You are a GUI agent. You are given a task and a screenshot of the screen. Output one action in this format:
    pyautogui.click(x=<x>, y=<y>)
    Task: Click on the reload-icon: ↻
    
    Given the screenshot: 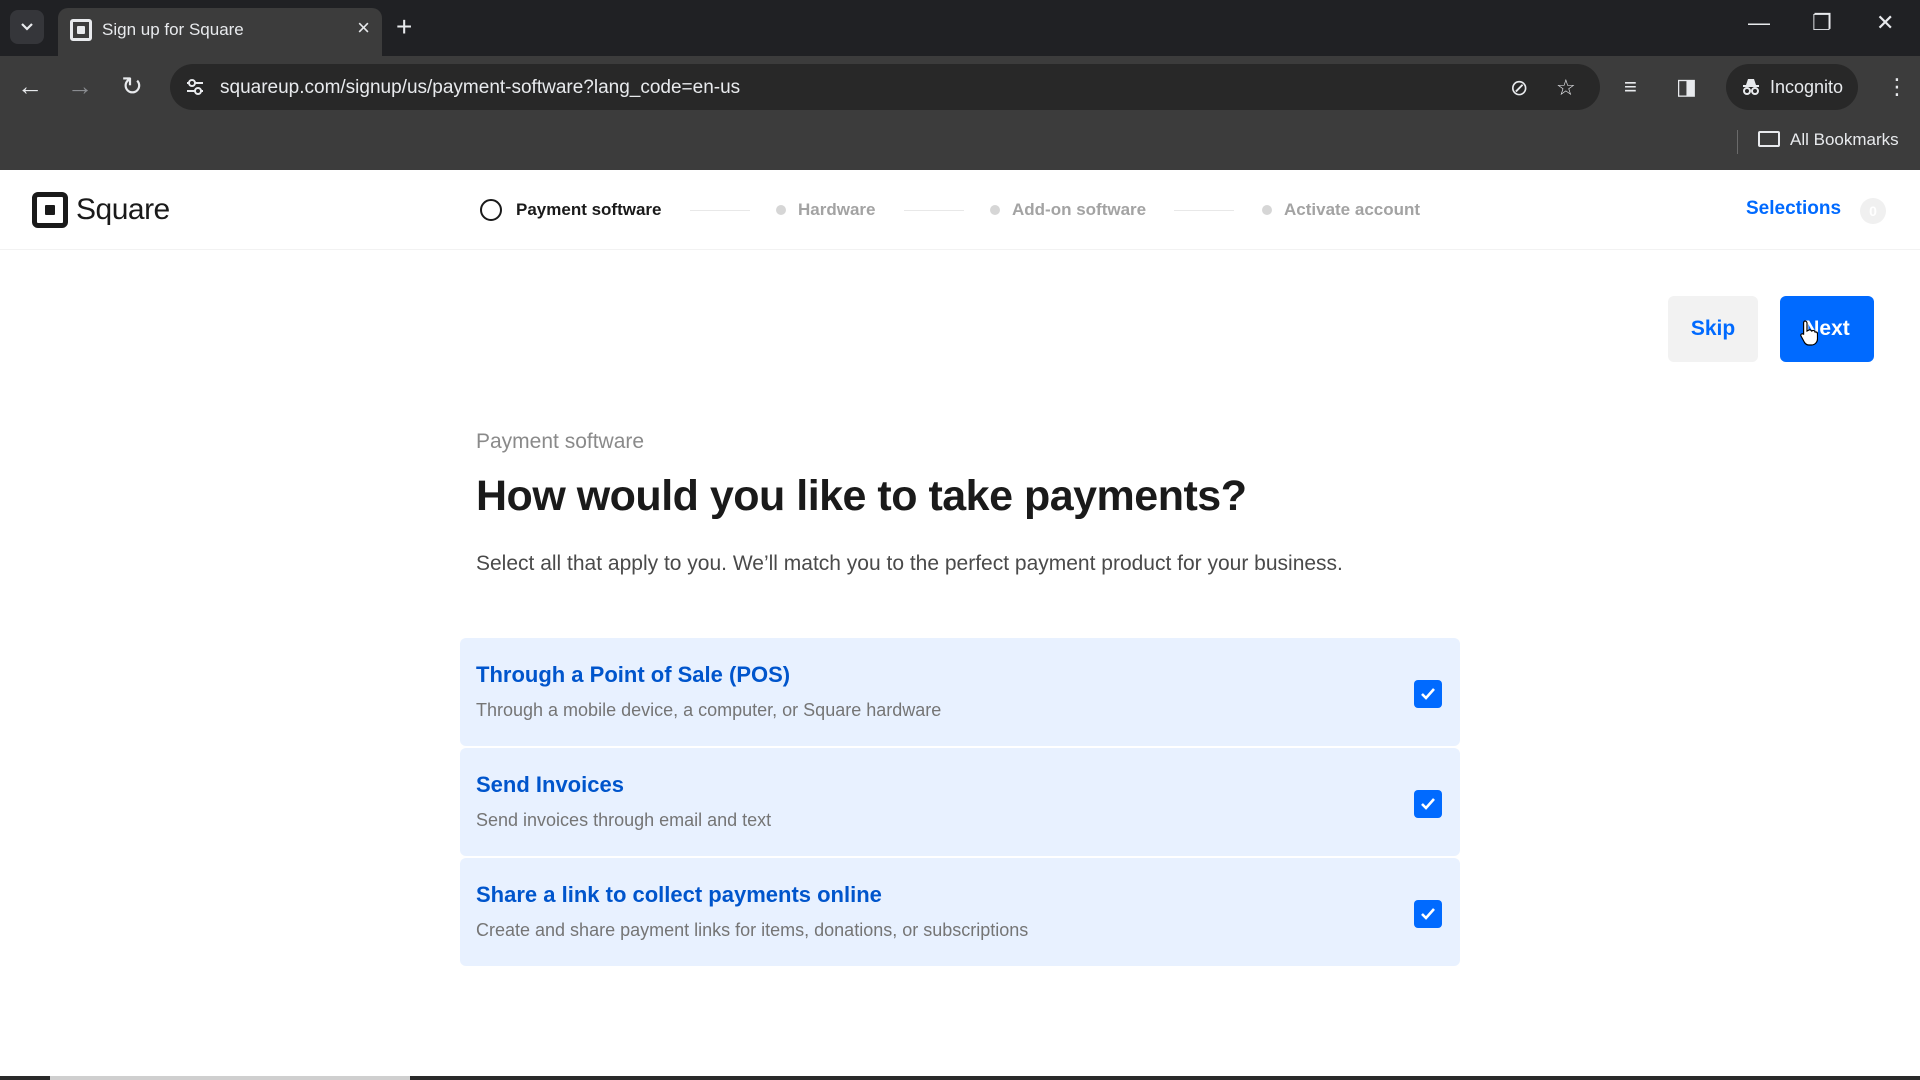 What is the action you would take?
    pyautogui.click(x=132, y=86)
    